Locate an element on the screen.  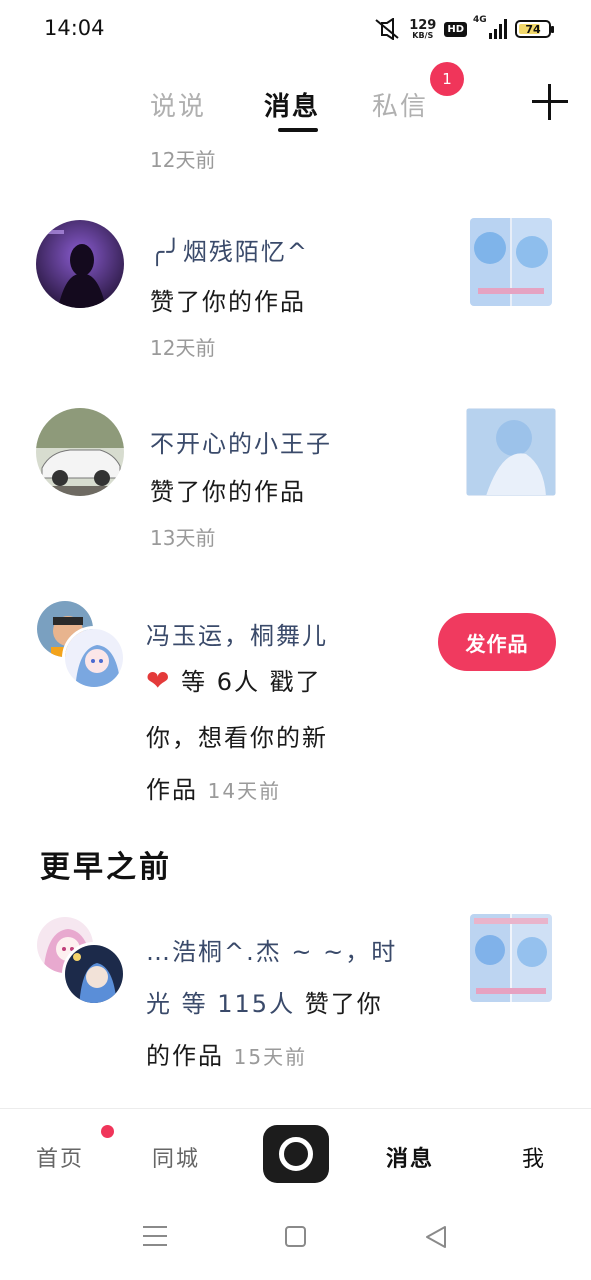
tab-private-messages: 私信 is located at coordinates (400, 104).